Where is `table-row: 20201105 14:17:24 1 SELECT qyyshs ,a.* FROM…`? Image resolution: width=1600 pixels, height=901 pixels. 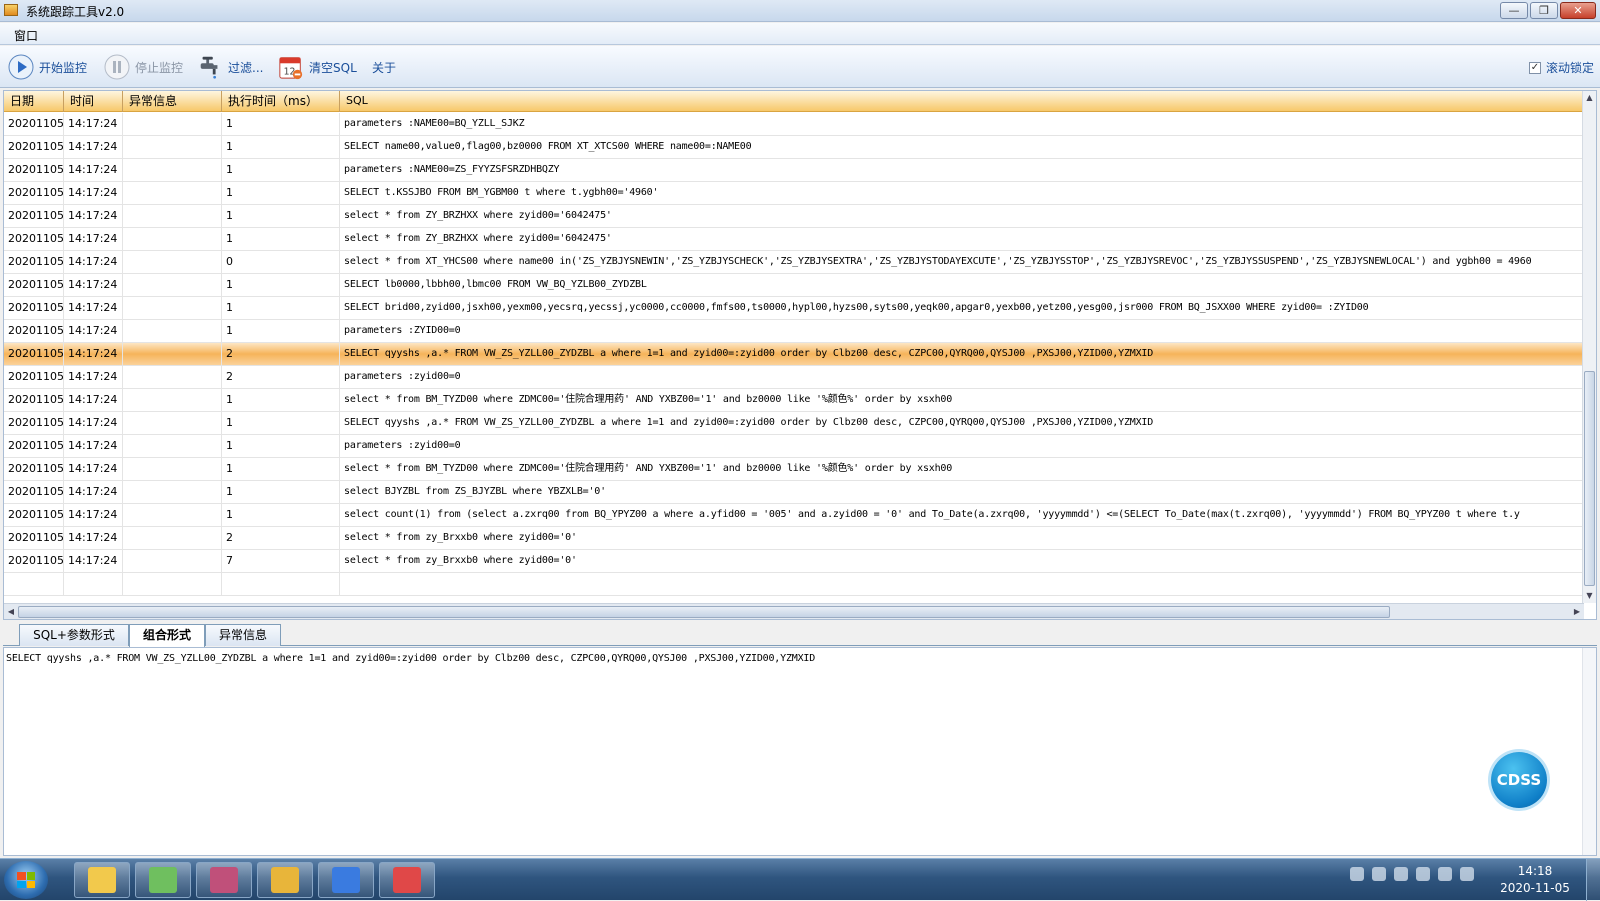
table-row: 20201105 14:17:24 1 SELECT qyyshs ,a.* FROM… is located at coordinates (794, 423).